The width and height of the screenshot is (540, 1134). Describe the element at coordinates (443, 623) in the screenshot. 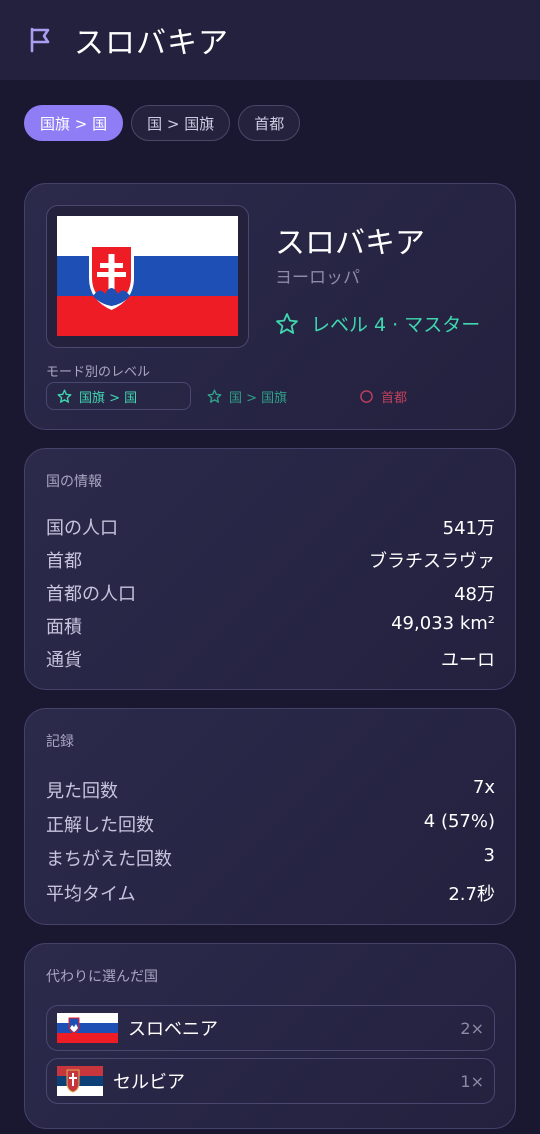

I see `info-value: 49,033 km²` at that location.